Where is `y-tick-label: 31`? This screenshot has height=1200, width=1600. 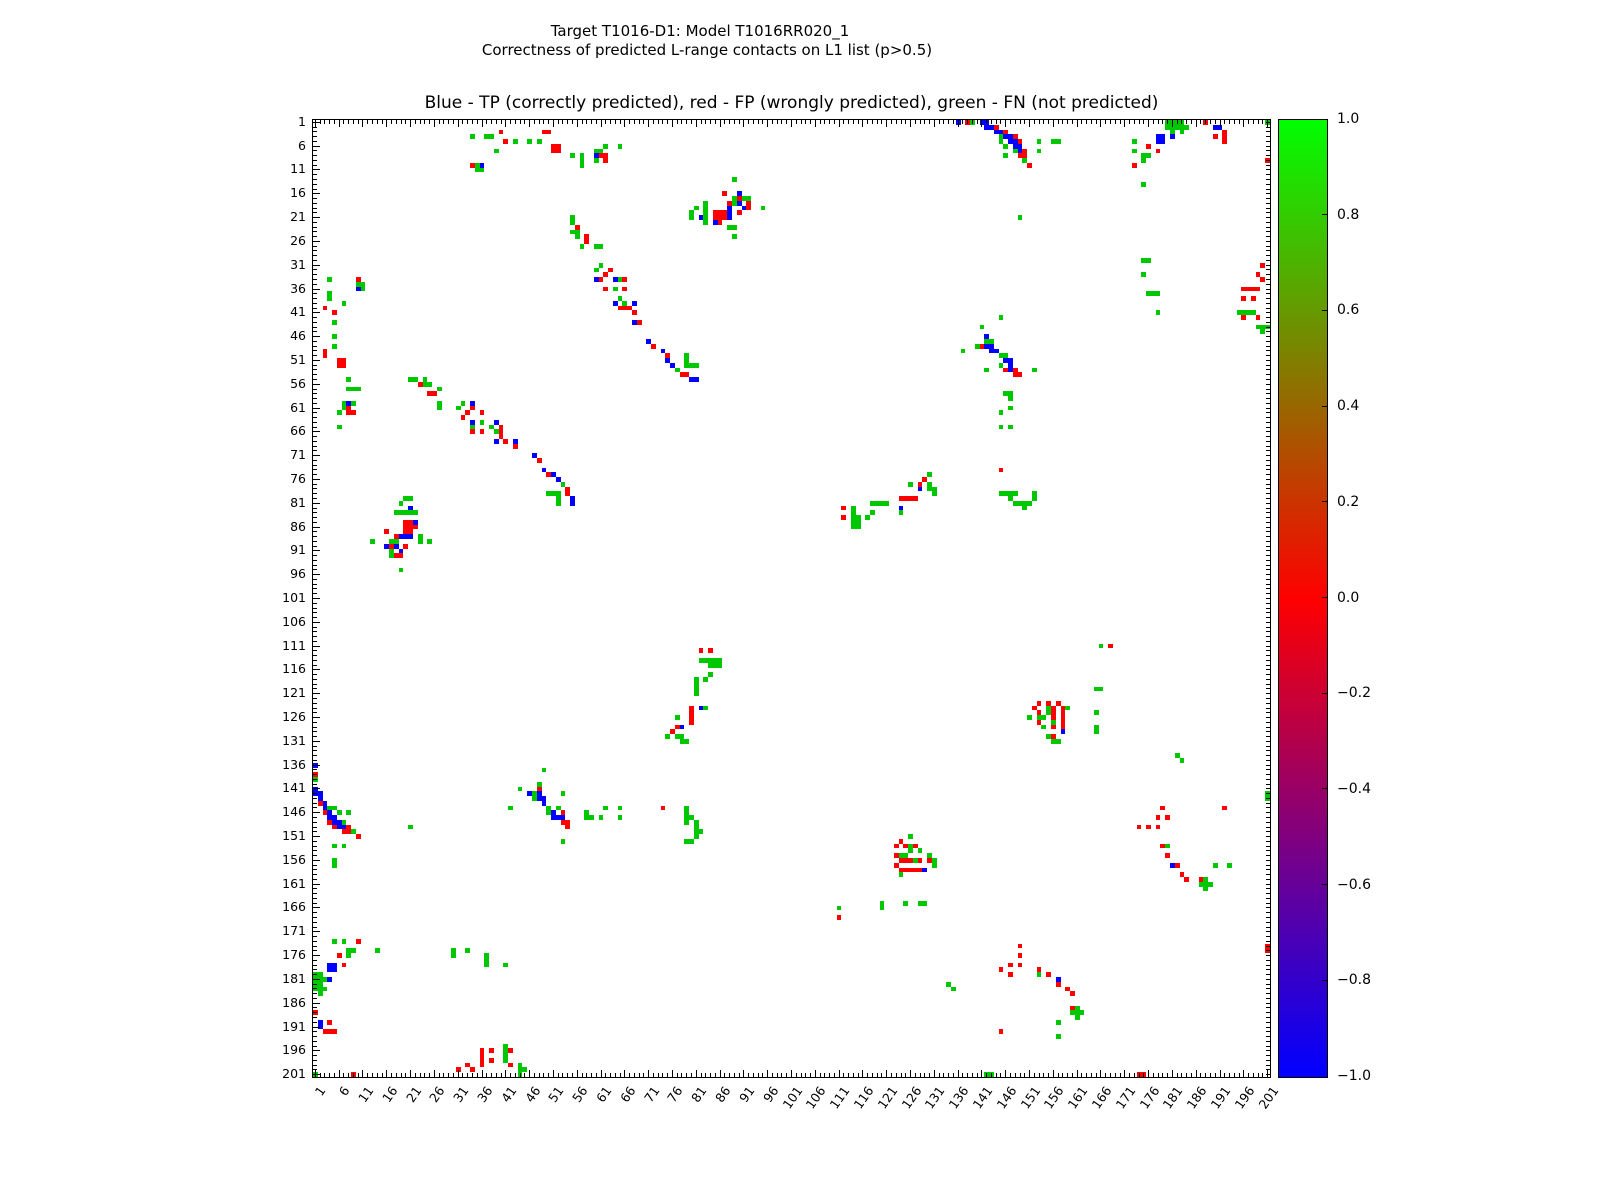
y-tick-label: 31 is located at coordinates (298, 264).